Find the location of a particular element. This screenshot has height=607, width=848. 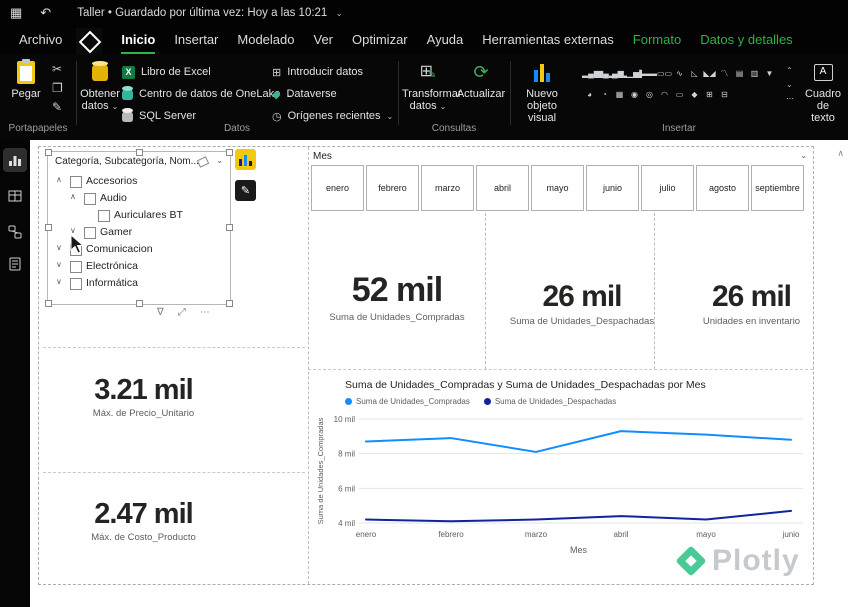

tree-item: Auriculares BT is located at coordinates (139, 216).